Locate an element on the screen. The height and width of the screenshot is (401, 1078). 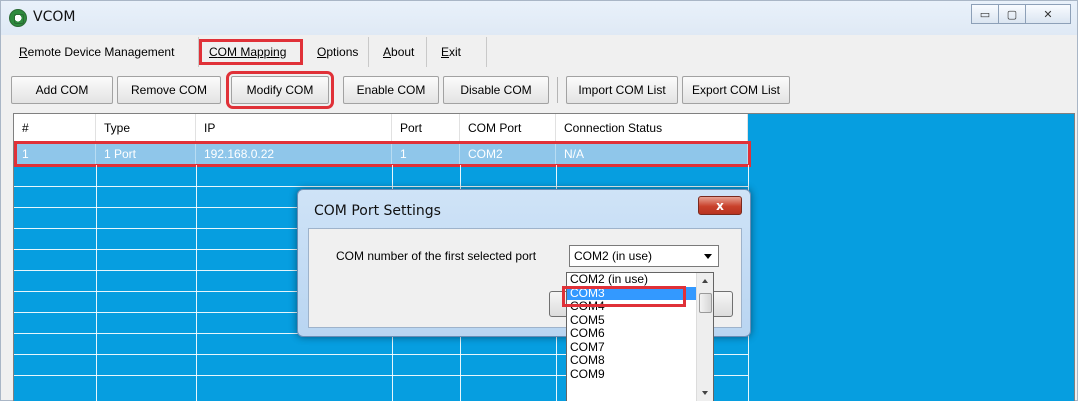
enable-com-button: Enable COM is located at coordinates (391, 90).